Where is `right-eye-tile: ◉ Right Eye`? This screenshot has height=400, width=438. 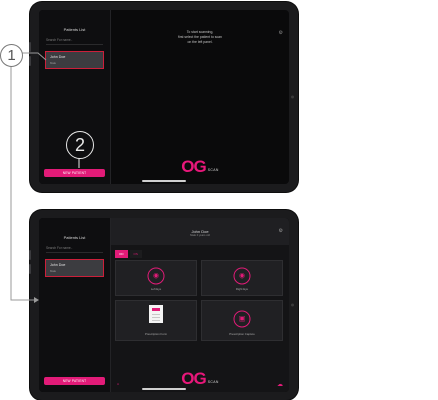 right-eye-tile: ◉ Right Eye is located at coordinates (242, 278).